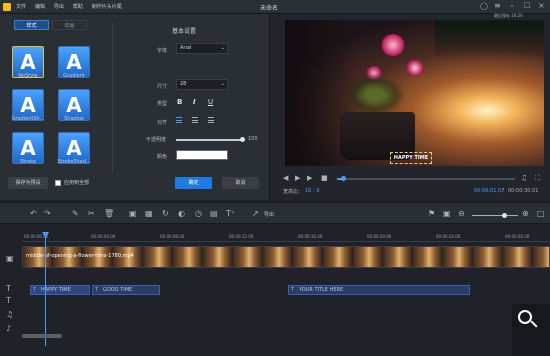 This screenshot has height=356, width=550. What do you see at coordinates (431, 214) in the screenshot?
I see `marker-icon: ⚑` at bounding box center [431, 214].